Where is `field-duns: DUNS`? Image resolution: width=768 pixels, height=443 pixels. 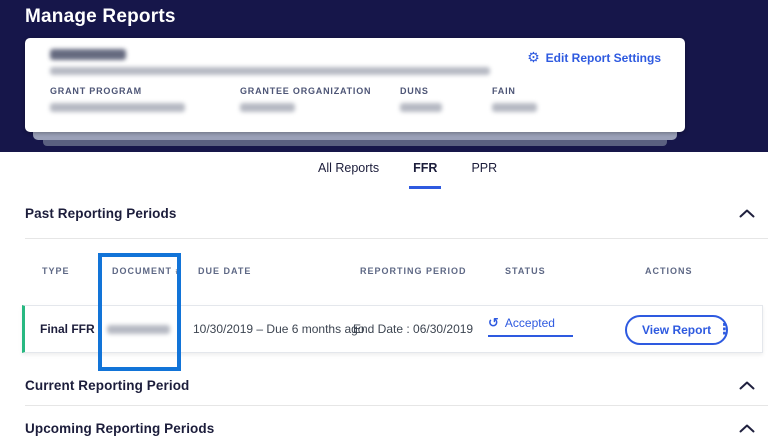 field-duns: DUNS is located at coordinates (421, 99).